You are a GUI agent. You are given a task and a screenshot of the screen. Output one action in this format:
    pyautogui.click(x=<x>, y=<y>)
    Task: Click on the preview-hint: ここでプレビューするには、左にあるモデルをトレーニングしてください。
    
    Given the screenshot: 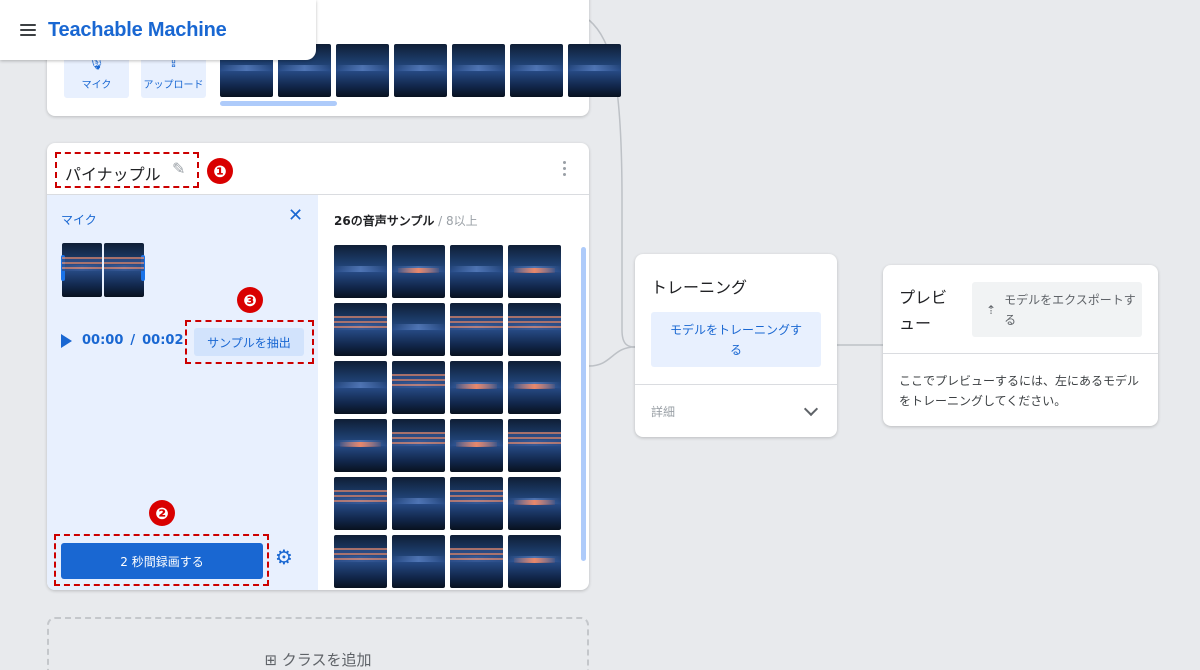 What is the action you would take?
    pyautogui.click(x=1019, y=391)
    